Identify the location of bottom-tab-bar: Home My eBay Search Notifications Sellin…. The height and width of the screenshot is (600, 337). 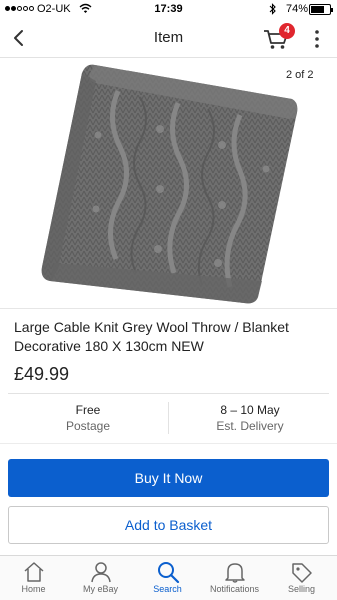
(168, 577).